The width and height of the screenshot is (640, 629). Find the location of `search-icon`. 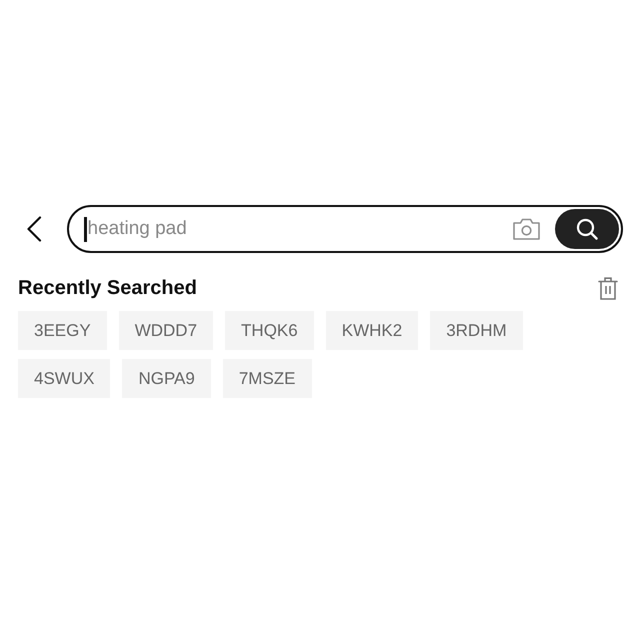

search-icon is located at coordinates (587, 229).